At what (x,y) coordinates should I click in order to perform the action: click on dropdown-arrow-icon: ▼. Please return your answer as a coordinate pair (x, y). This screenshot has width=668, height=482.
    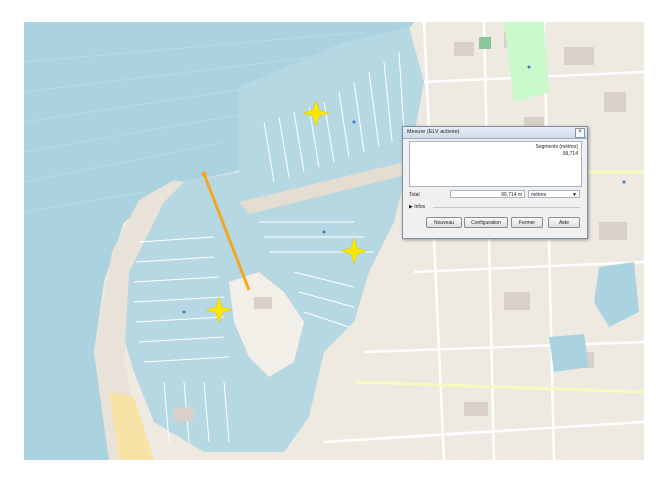
    Looking at the image, I should click on (574, 195).